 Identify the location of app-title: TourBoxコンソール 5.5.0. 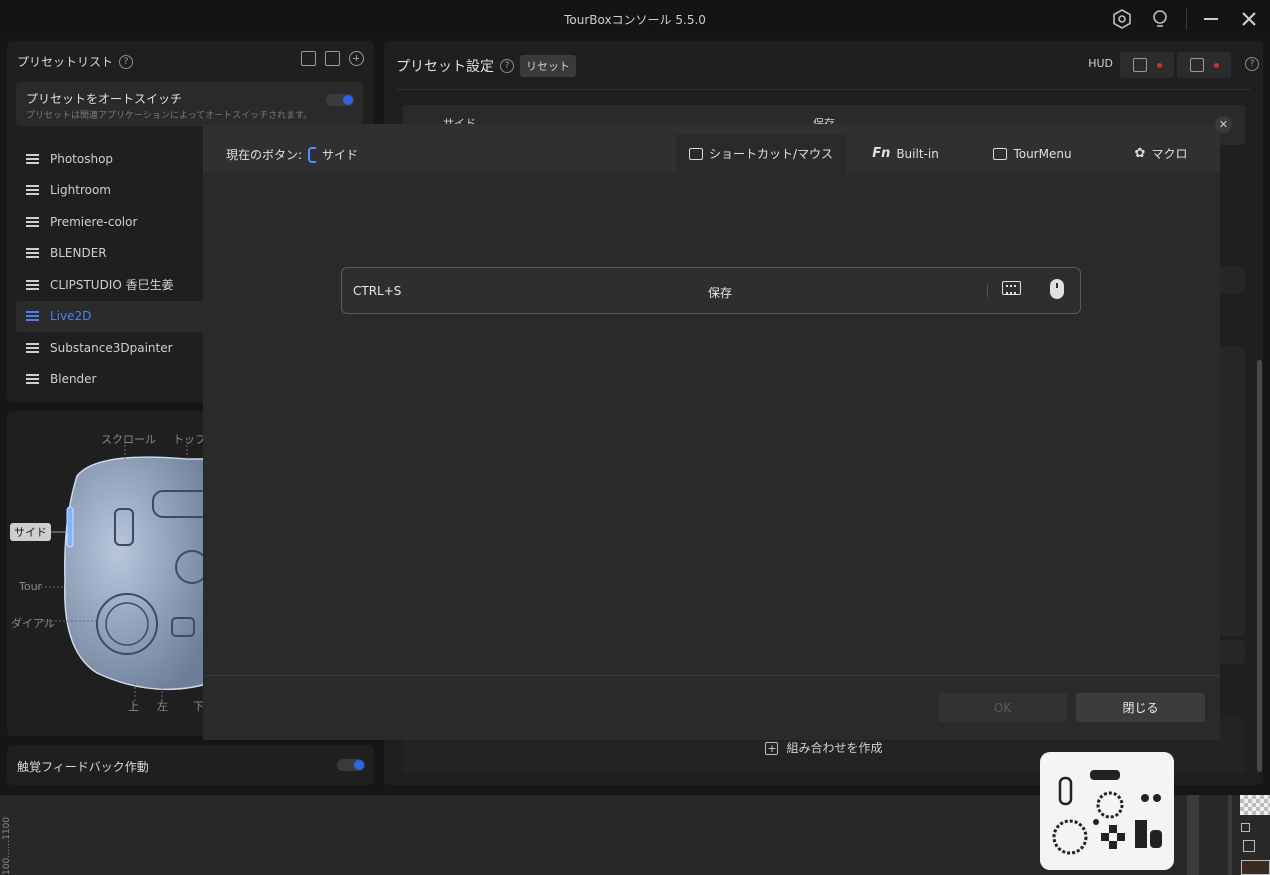
(635, 20).